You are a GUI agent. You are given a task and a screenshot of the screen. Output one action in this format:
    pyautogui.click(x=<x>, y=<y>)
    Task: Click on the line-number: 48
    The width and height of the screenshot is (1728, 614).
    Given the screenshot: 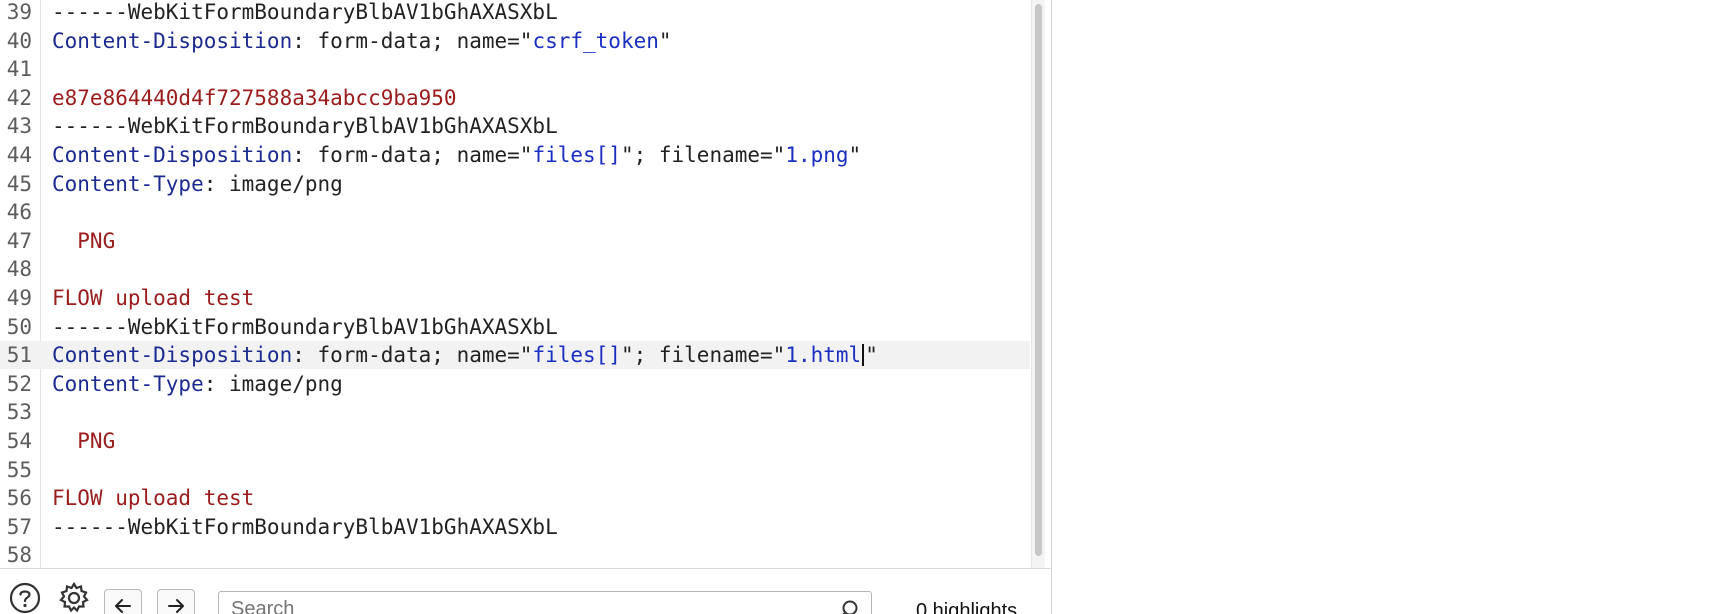 What is the action you would take?
    pyautogui.click(x=19, y=269)
    